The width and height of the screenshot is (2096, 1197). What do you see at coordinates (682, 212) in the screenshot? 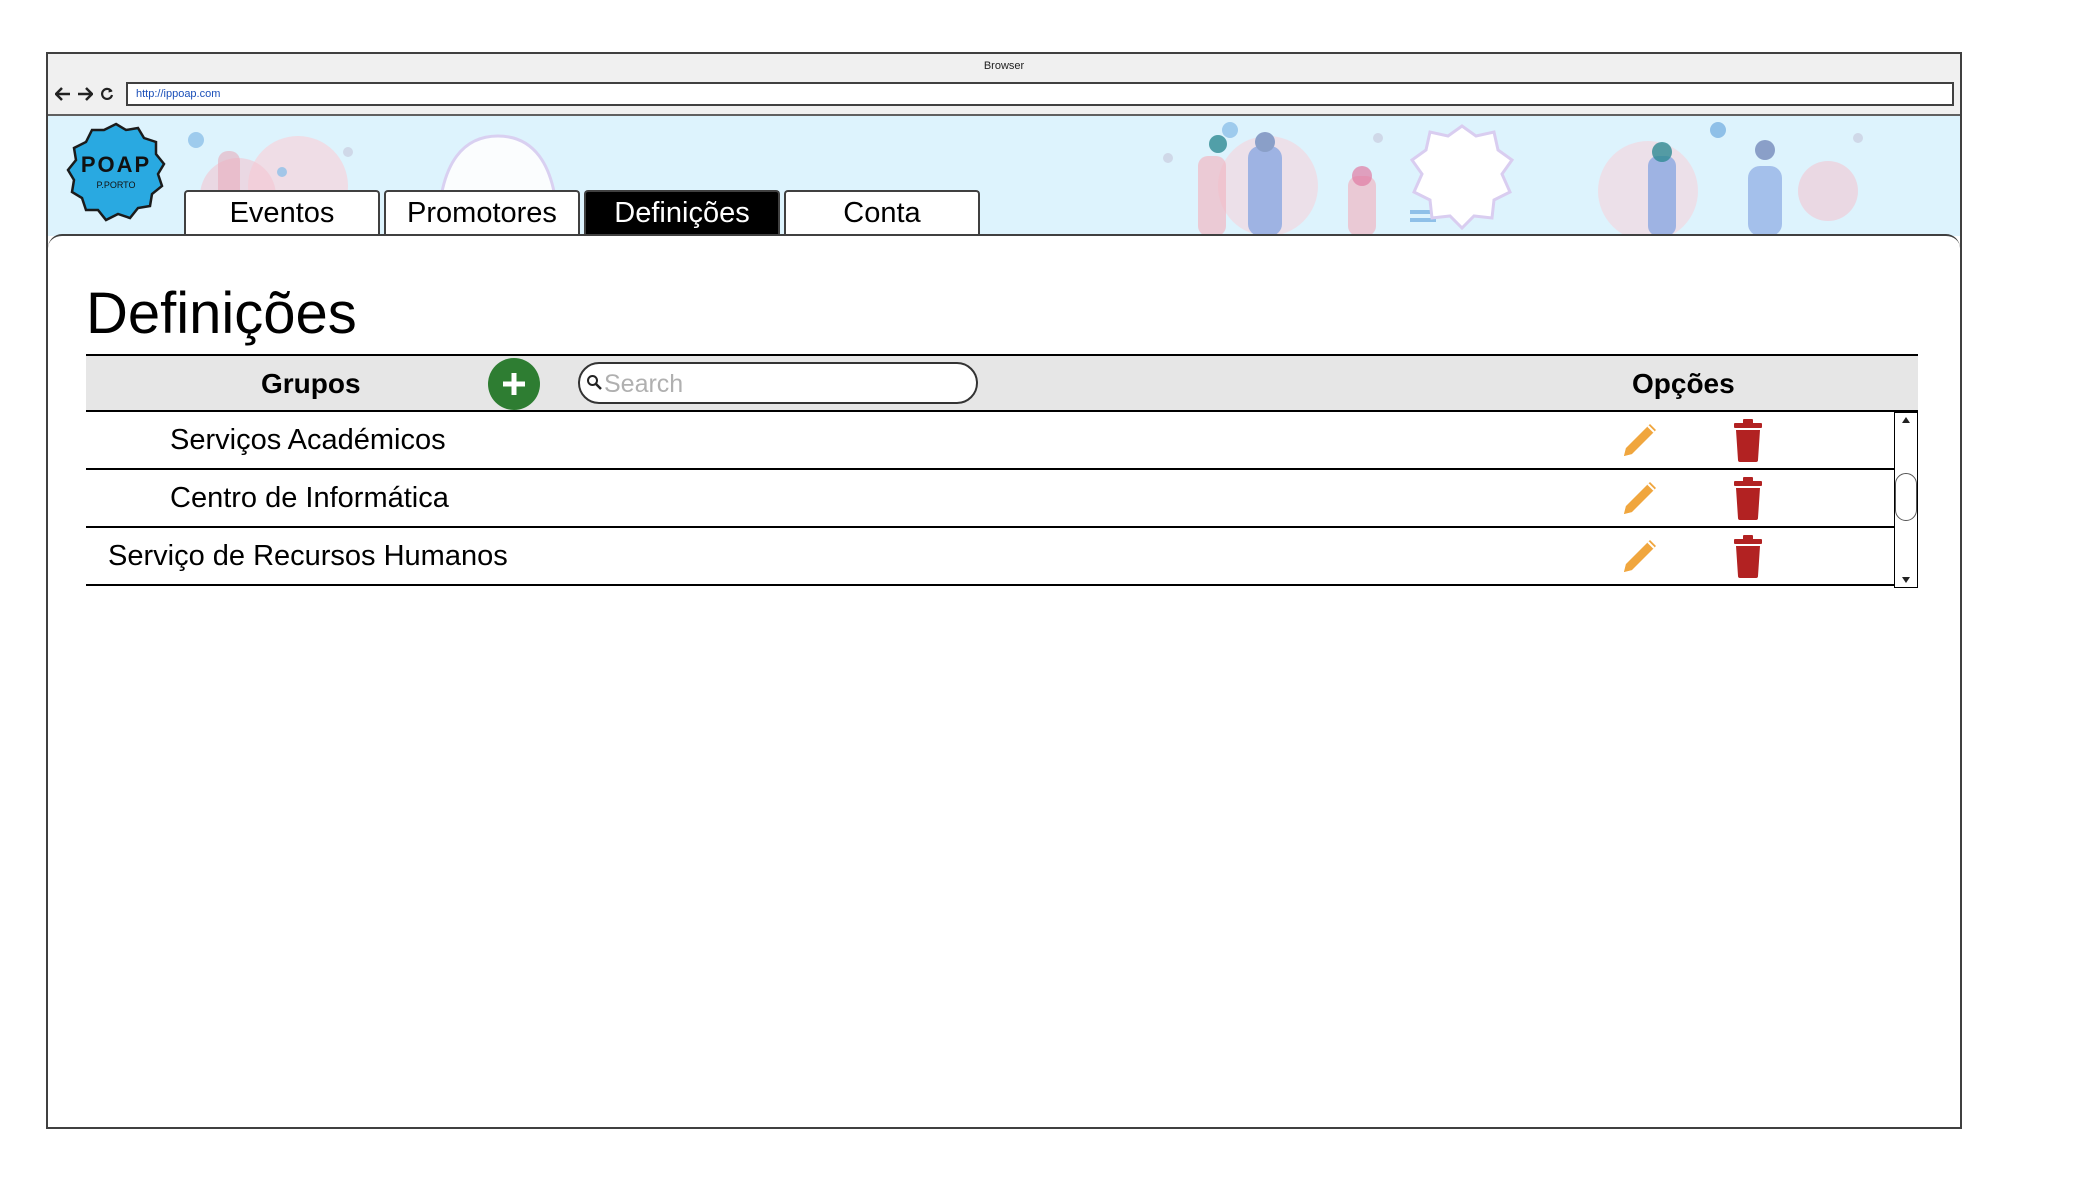
I see `tab-definicoes: Definições` at bounding box center [682, 212].